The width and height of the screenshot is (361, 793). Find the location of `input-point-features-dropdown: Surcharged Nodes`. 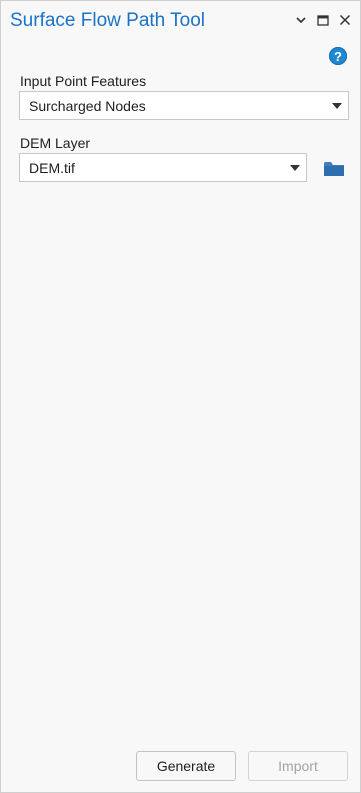

input-point-features-dropdown: Surcharged Nodes is located at coordinates (184, 105).